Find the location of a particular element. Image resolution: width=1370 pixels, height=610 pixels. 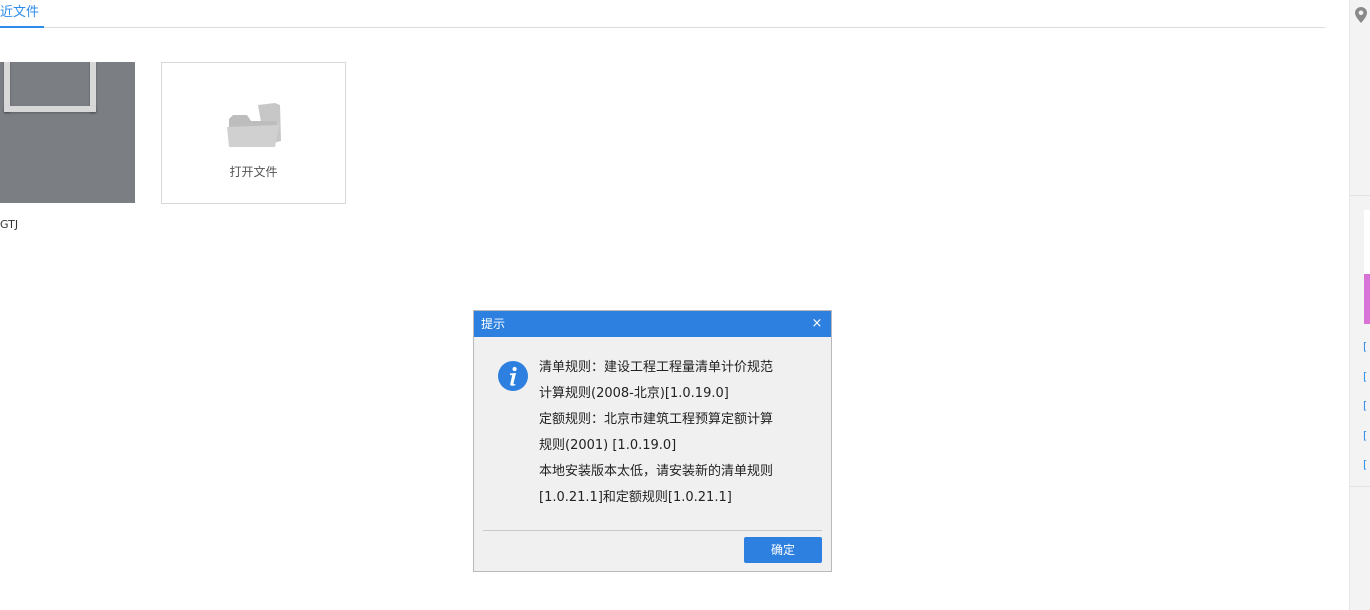

tab-recent-files: 近文件 is located at coordinates (22, 14).